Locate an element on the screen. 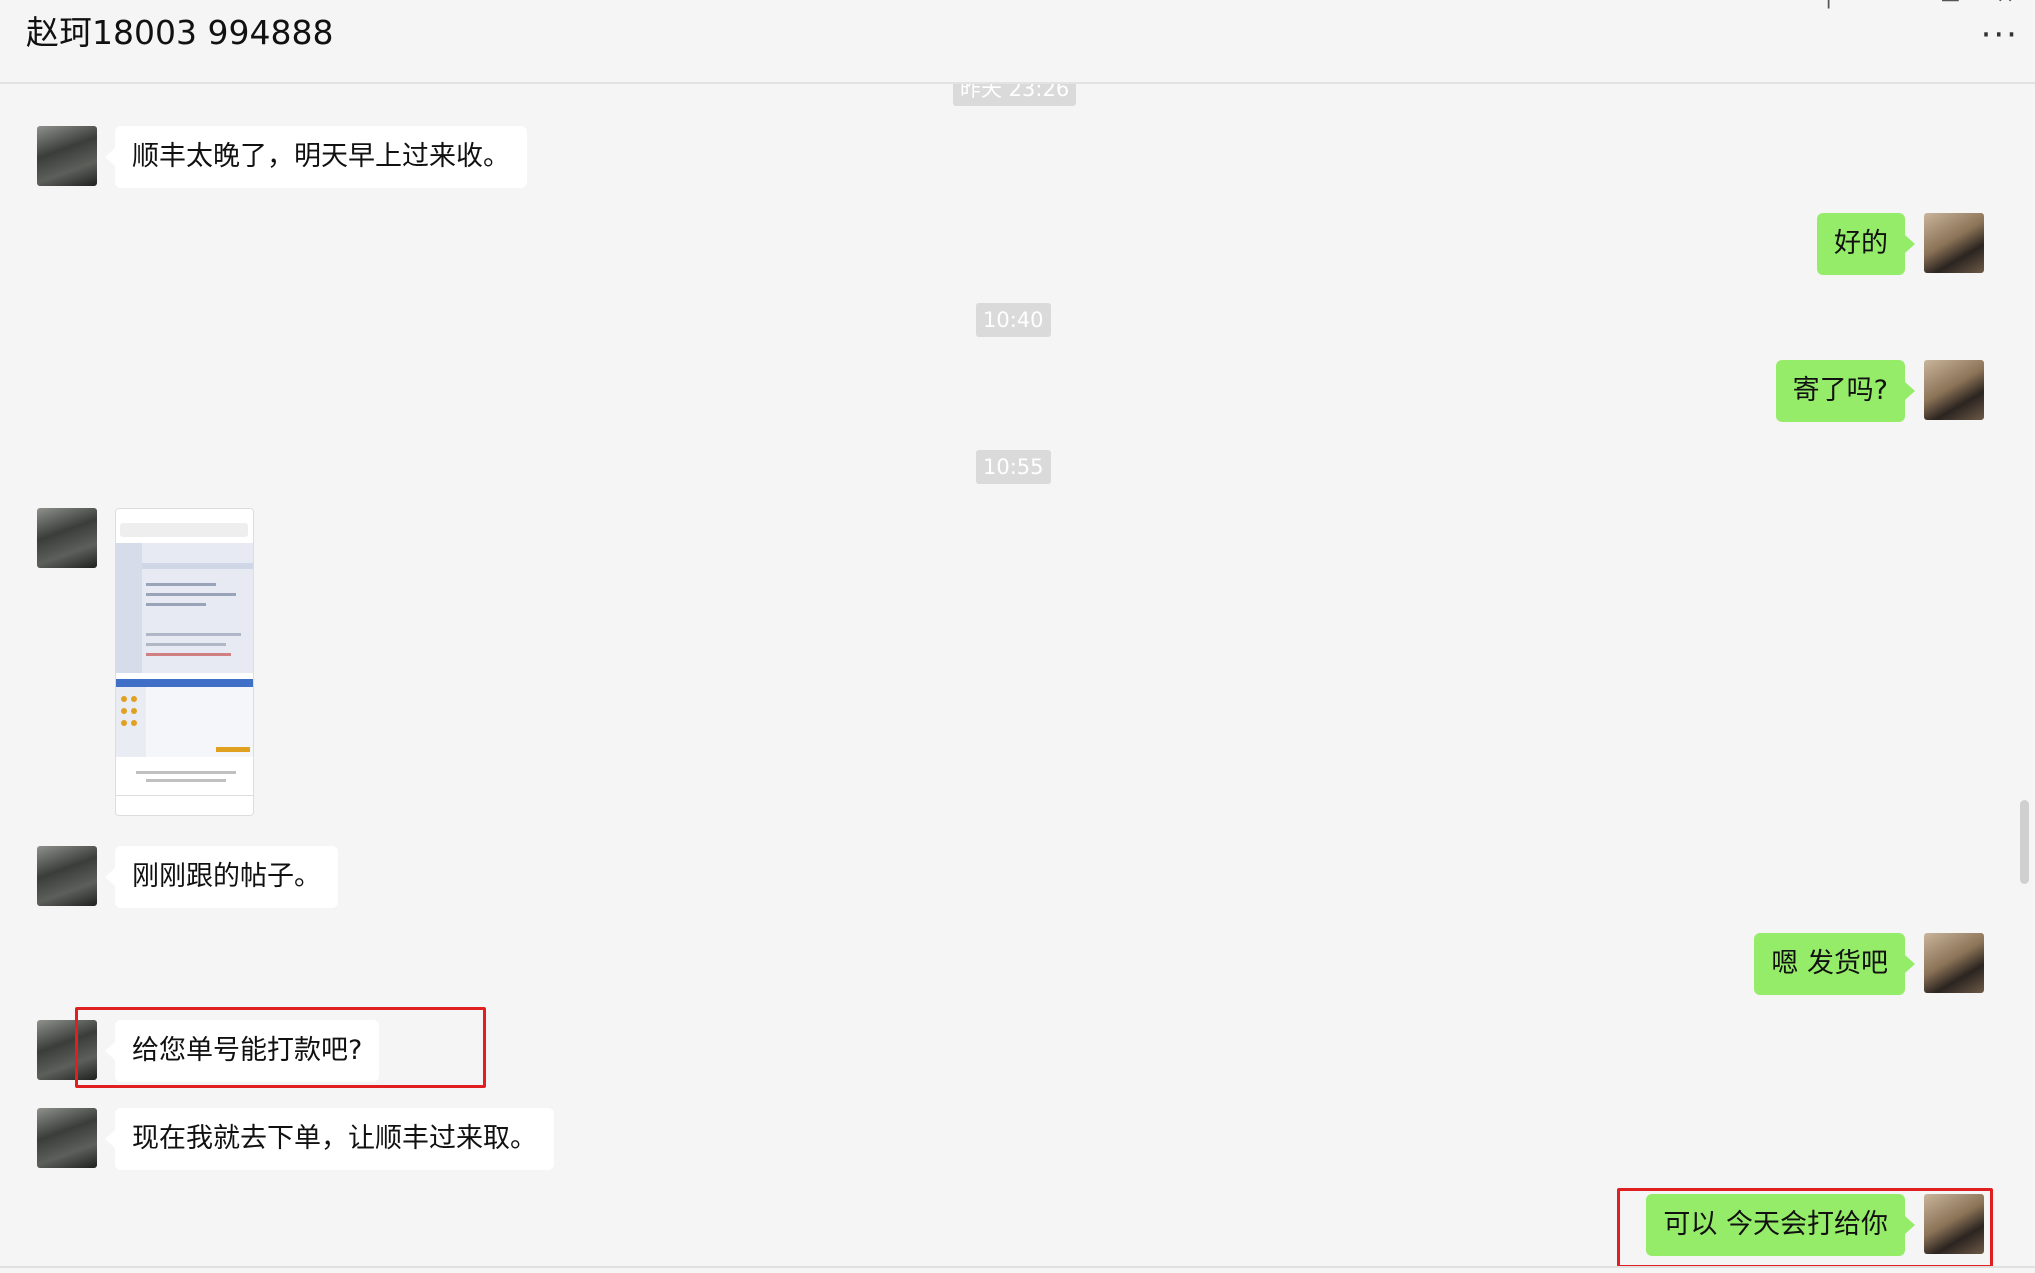  message-bubble: 好的 is located at coordinates (1866, 244).